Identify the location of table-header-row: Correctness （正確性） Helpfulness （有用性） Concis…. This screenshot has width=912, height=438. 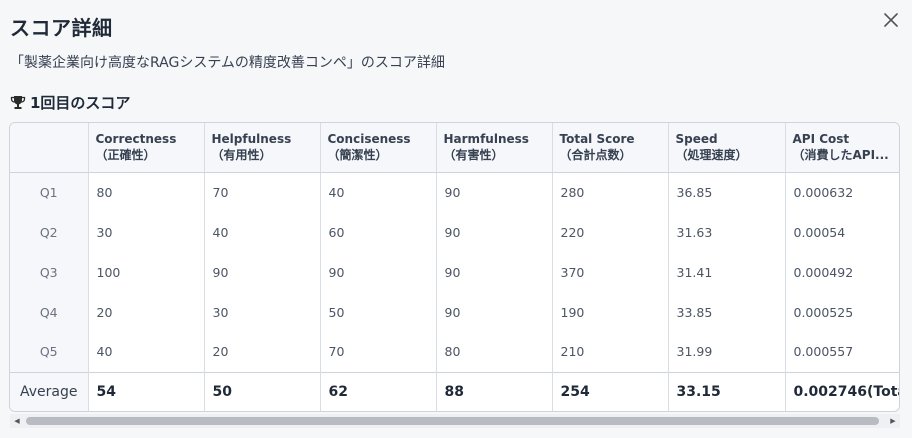
(454, 148).